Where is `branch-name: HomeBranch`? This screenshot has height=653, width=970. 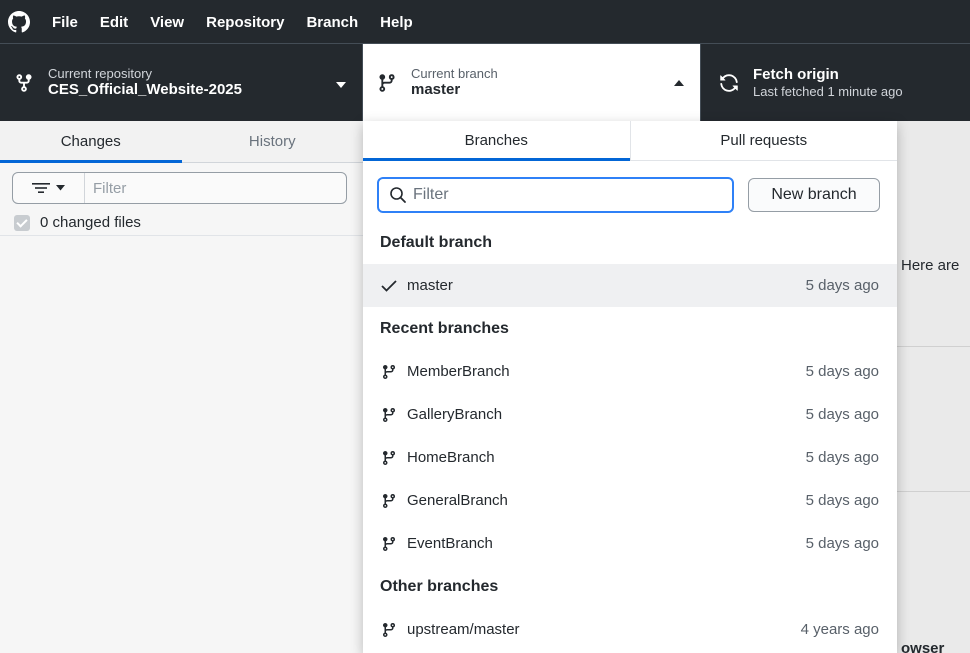
branch-name: HomeBranch is located at coordinates (451, 457).